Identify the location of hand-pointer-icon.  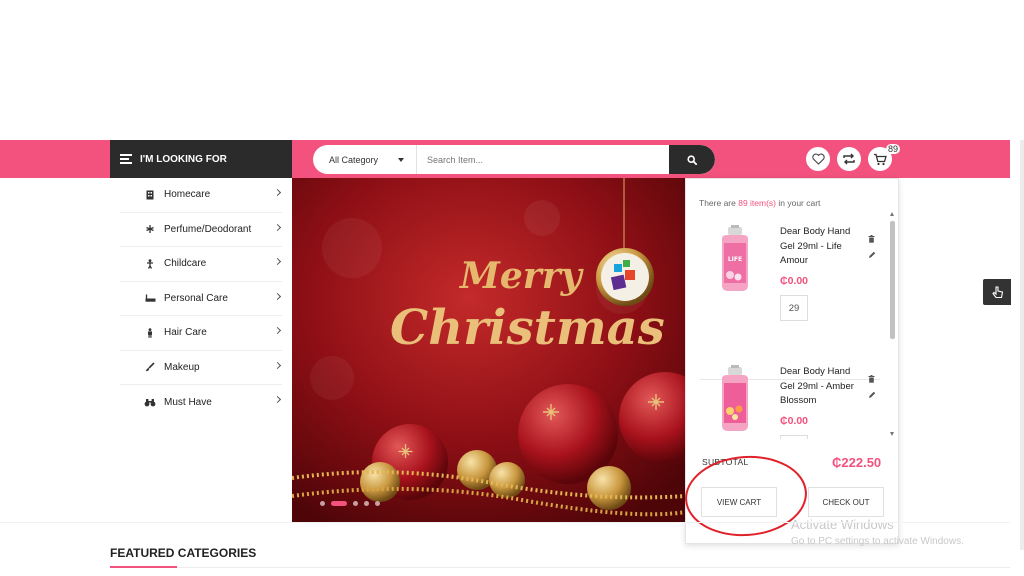
(997, 291).